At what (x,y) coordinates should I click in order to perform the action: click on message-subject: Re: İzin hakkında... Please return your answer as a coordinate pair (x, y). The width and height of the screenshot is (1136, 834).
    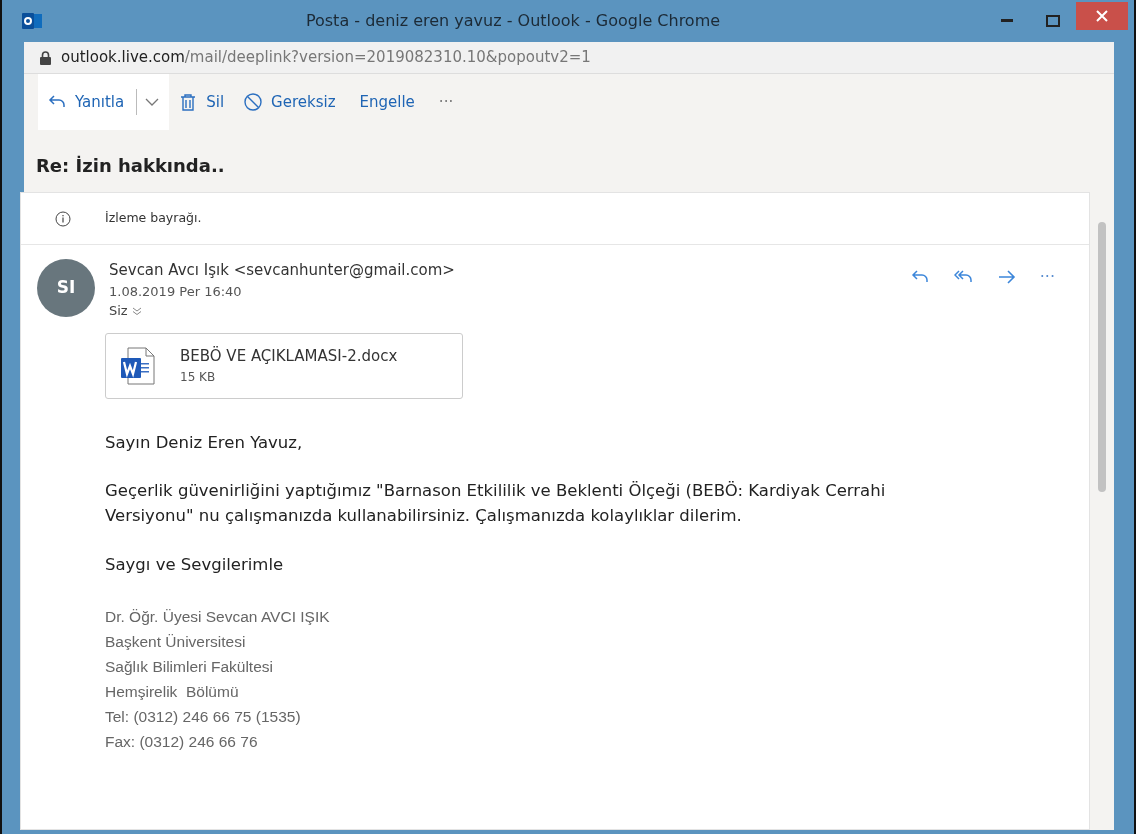
    Looking at the image, I should click on (130, 166).